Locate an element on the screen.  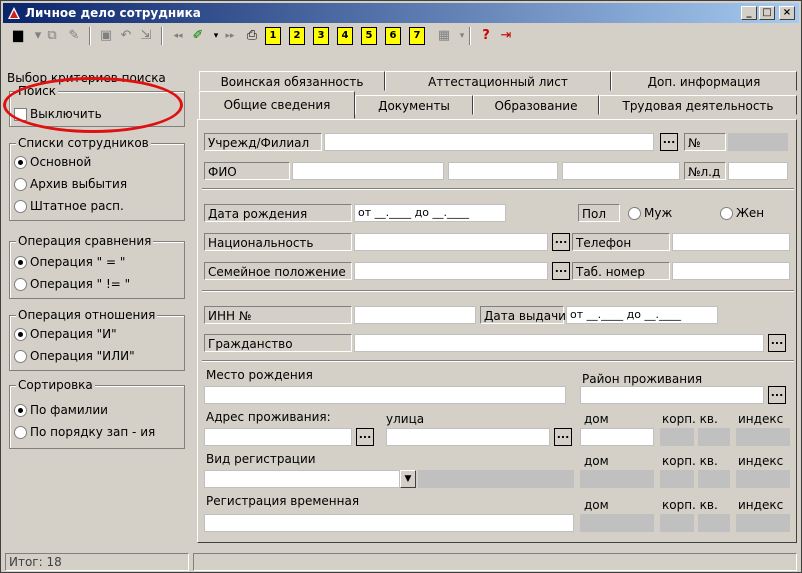
radio-not-equals: Операция " != " is located at coordinates (71, 284).